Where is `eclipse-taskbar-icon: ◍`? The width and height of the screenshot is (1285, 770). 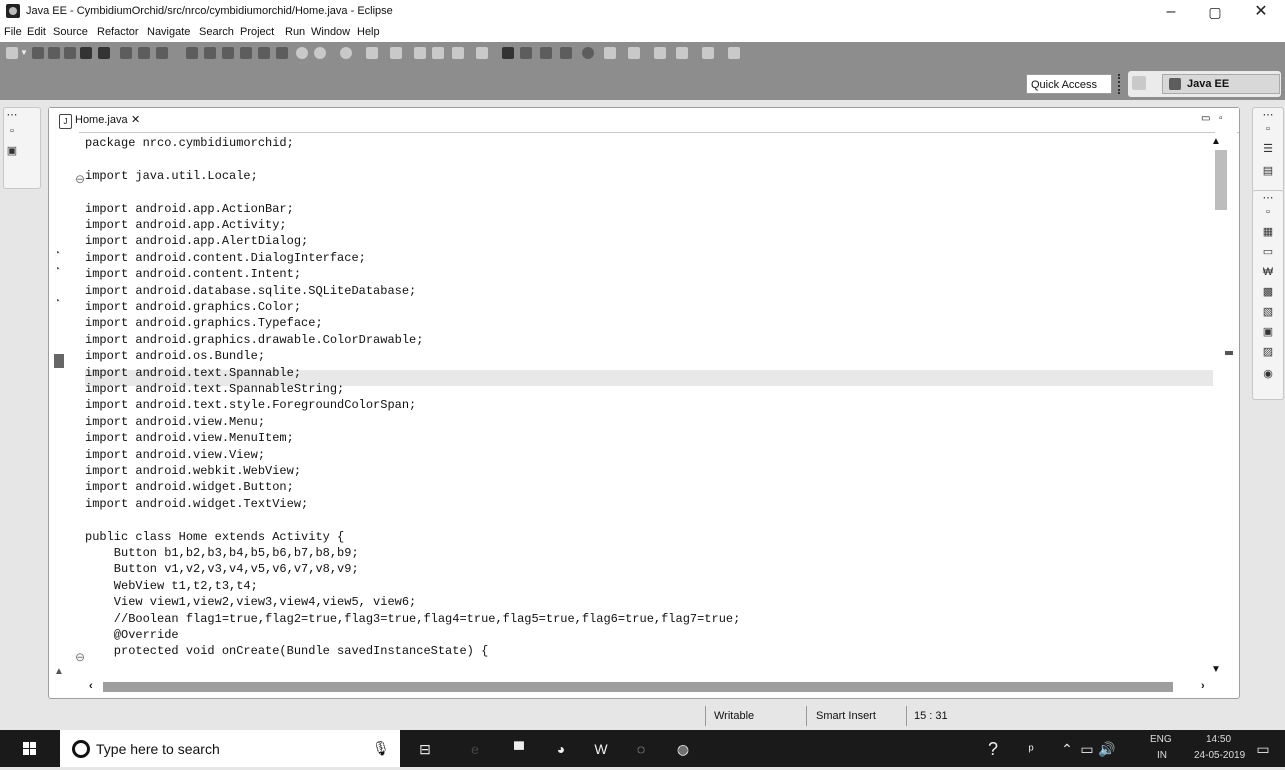
eclipse-taskbar-icon: ◍ is located at coordinates (683, 749).